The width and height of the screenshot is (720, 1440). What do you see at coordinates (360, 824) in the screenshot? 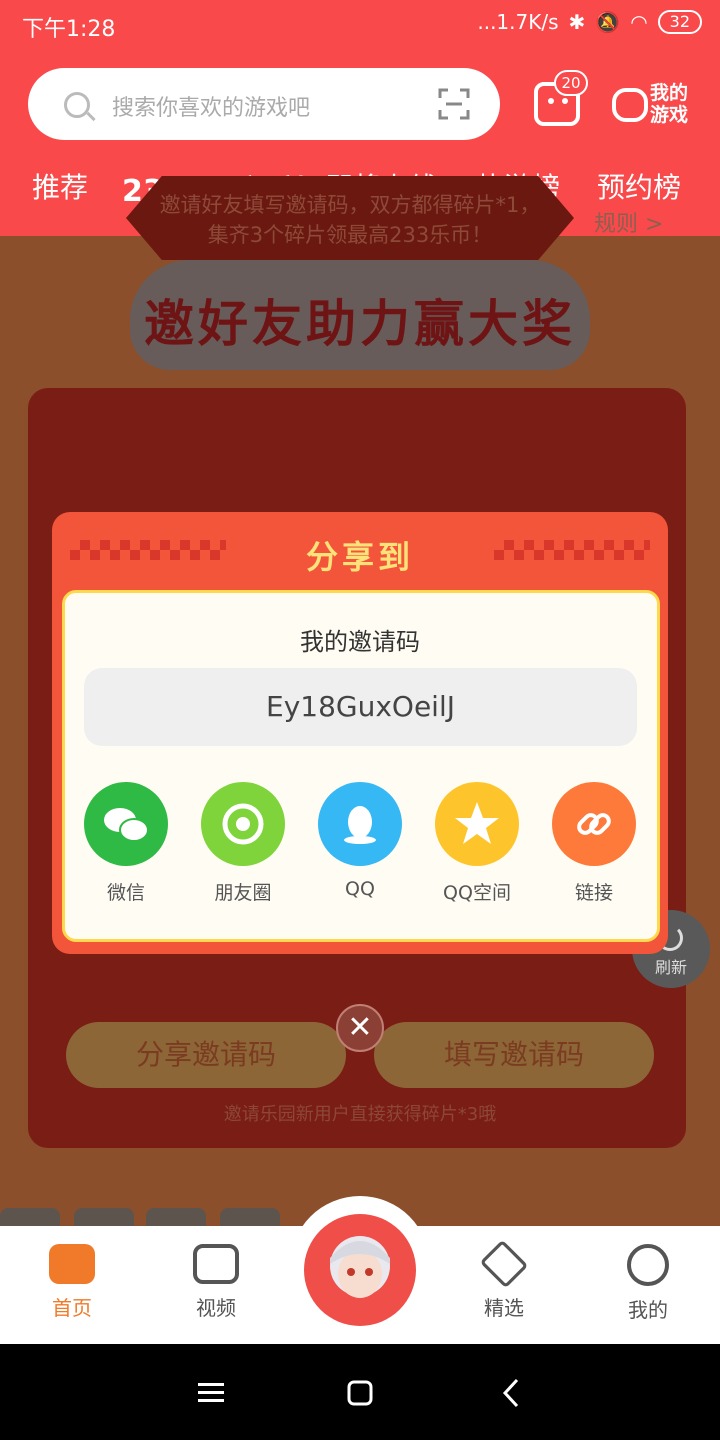
I see `qq-icon` at bounding box center [360, 824].